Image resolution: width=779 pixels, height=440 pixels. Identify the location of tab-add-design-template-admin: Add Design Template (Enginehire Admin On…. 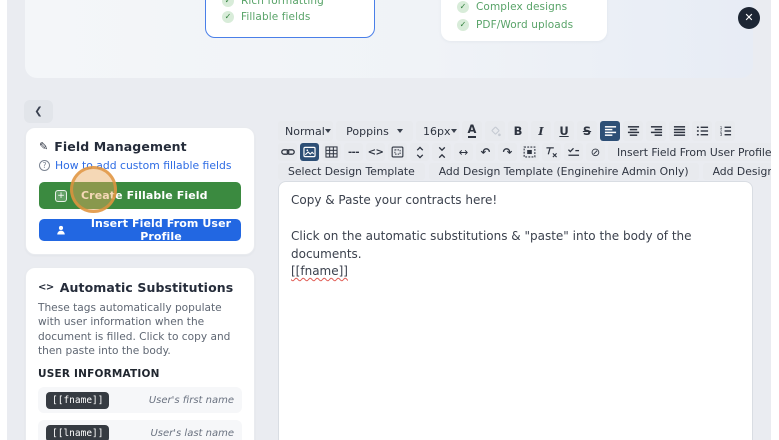
(563, 171).